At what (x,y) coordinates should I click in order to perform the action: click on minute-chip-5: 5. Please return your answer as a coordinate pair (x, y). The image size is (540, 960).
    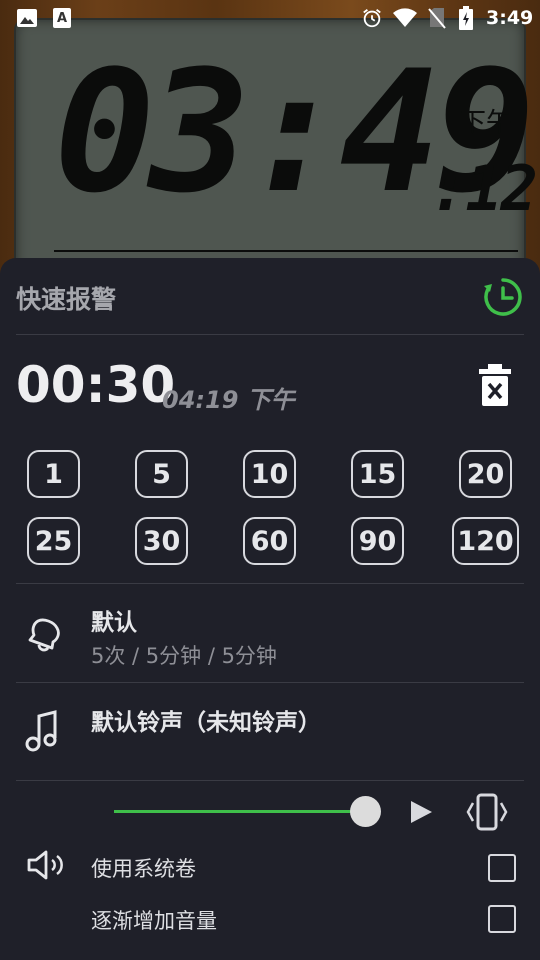
    Looking at the image, I should click on (161, 474).